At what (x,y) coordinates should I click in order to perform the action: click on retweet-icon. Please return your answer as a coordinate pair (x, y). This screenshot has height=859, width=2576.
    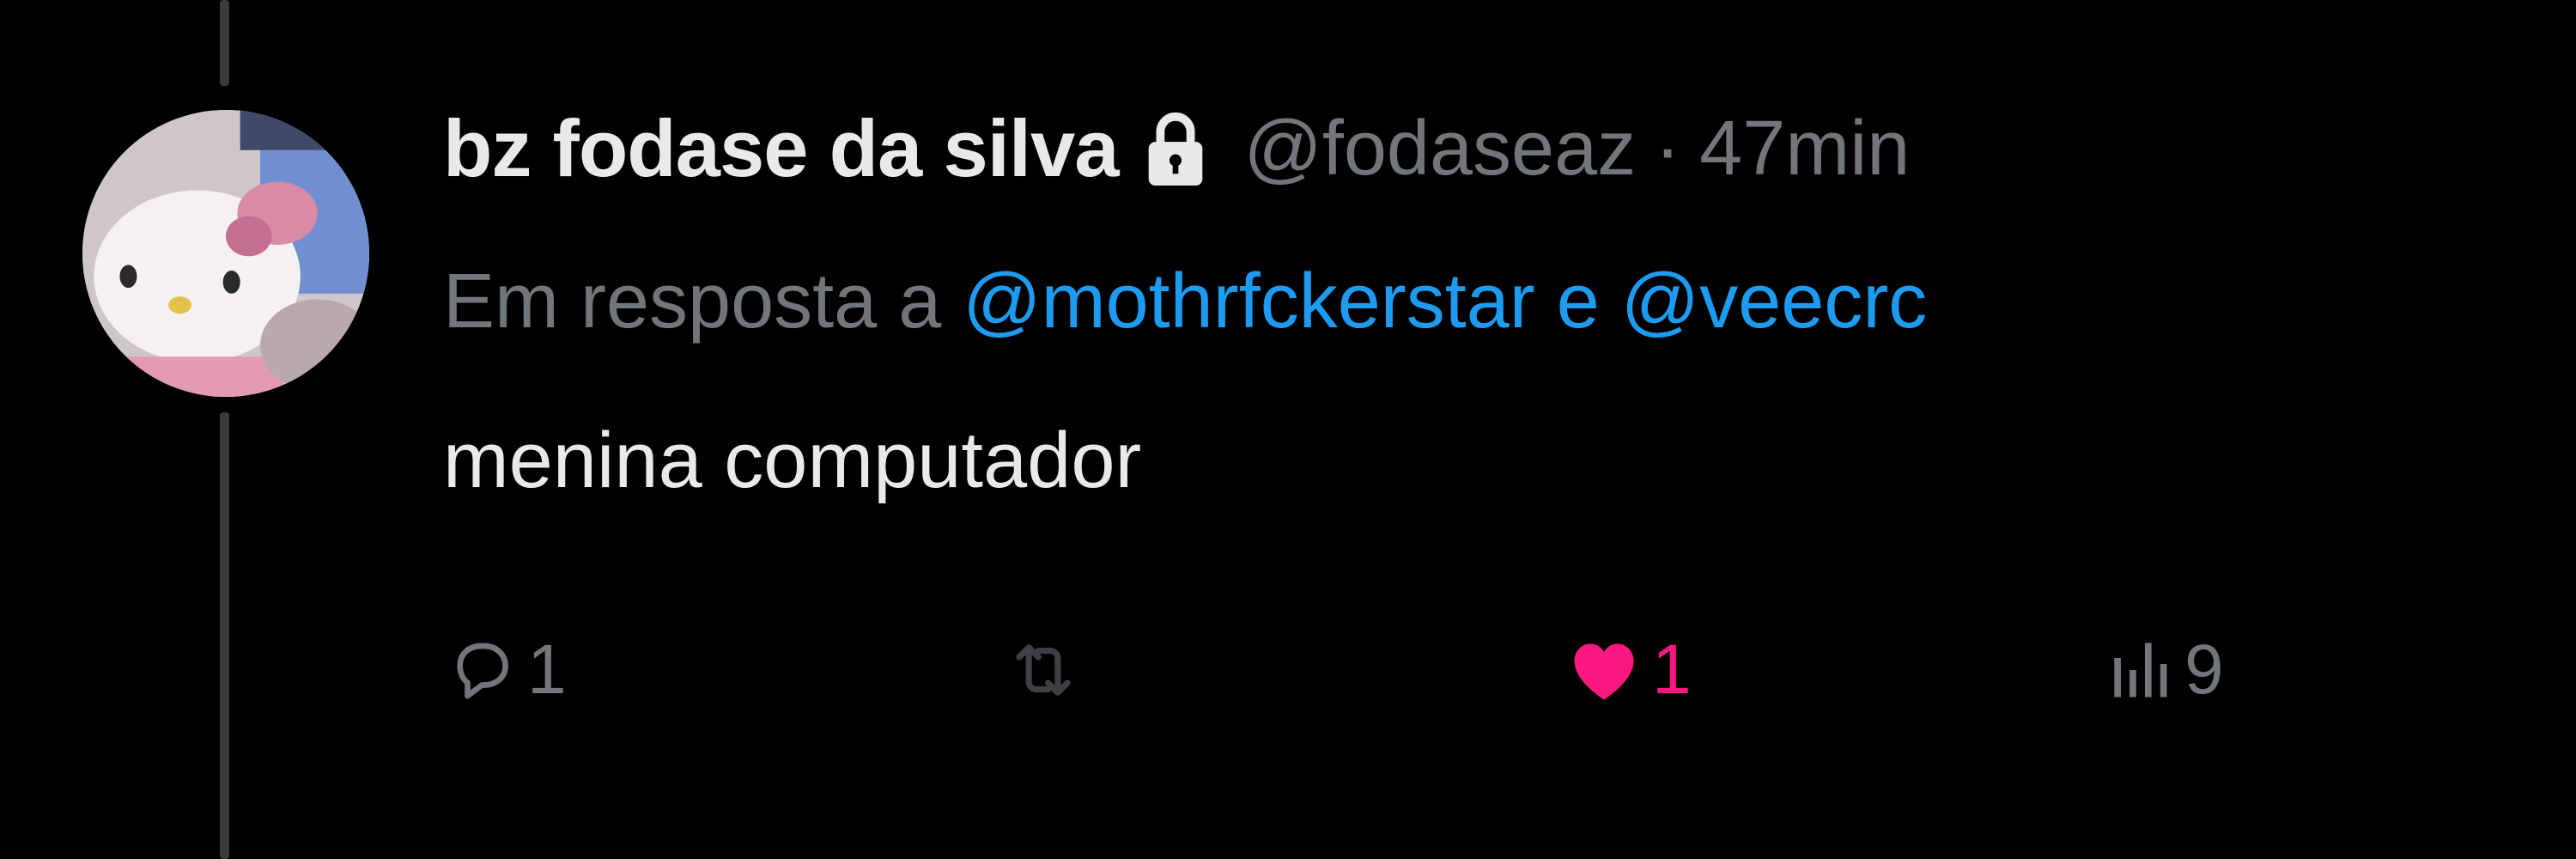
    Looking at the image, I should click on (1043, 670).